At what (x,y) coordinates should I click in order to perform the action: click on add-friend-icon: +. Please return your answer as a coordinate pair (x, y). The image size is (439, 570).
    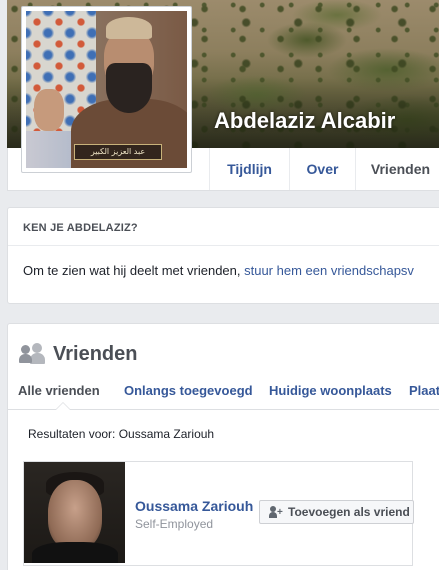
    Looking at the image, I should click on (276, 512).